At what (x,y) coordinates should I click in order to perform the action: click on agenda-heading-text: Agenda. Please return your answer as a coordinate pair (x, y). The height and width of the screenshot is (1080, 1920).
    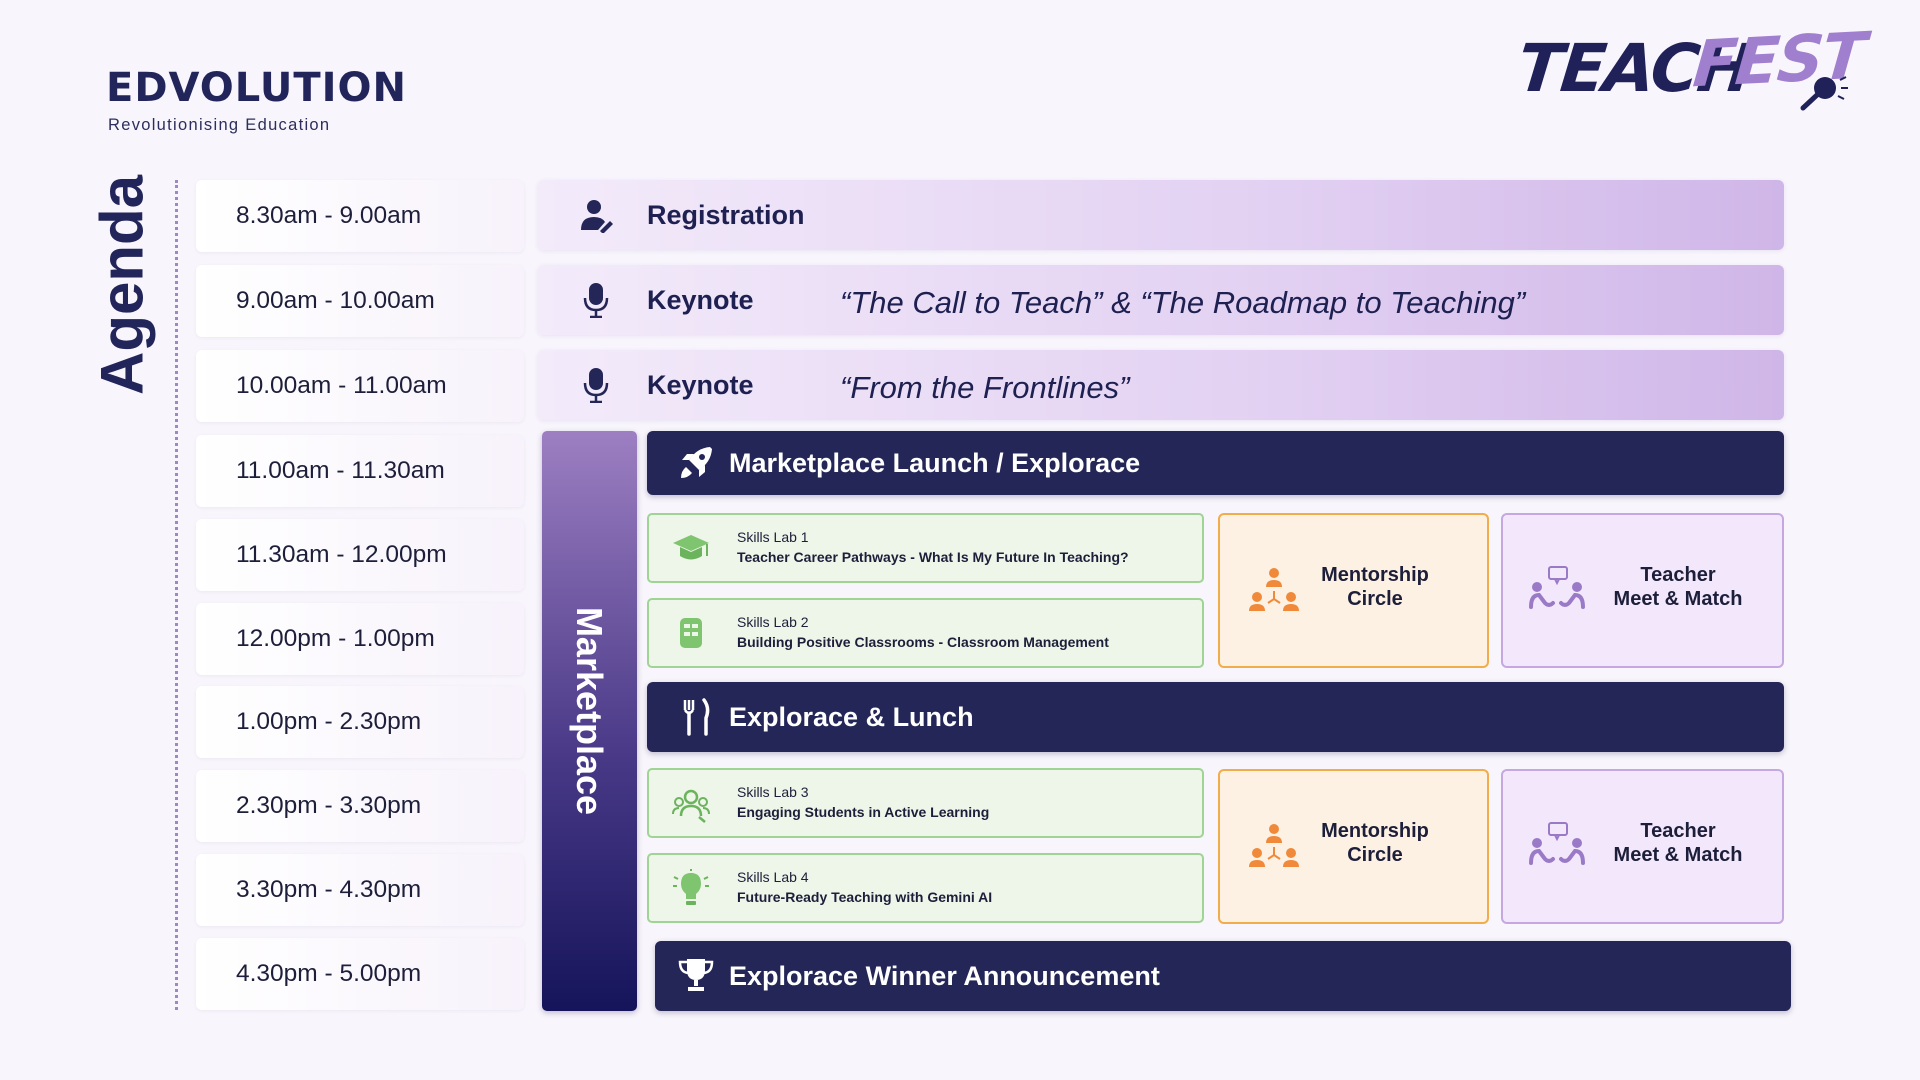
    Looking at the image, I should click on (122, 285).